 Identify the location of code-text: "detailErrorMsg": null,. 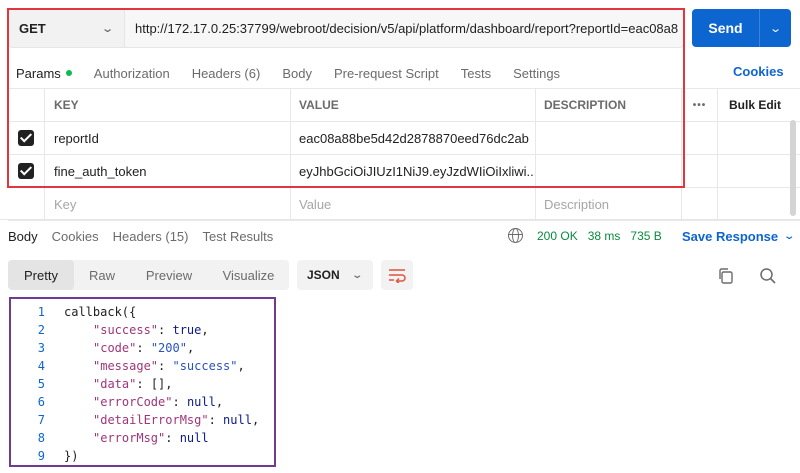
(176, 420).